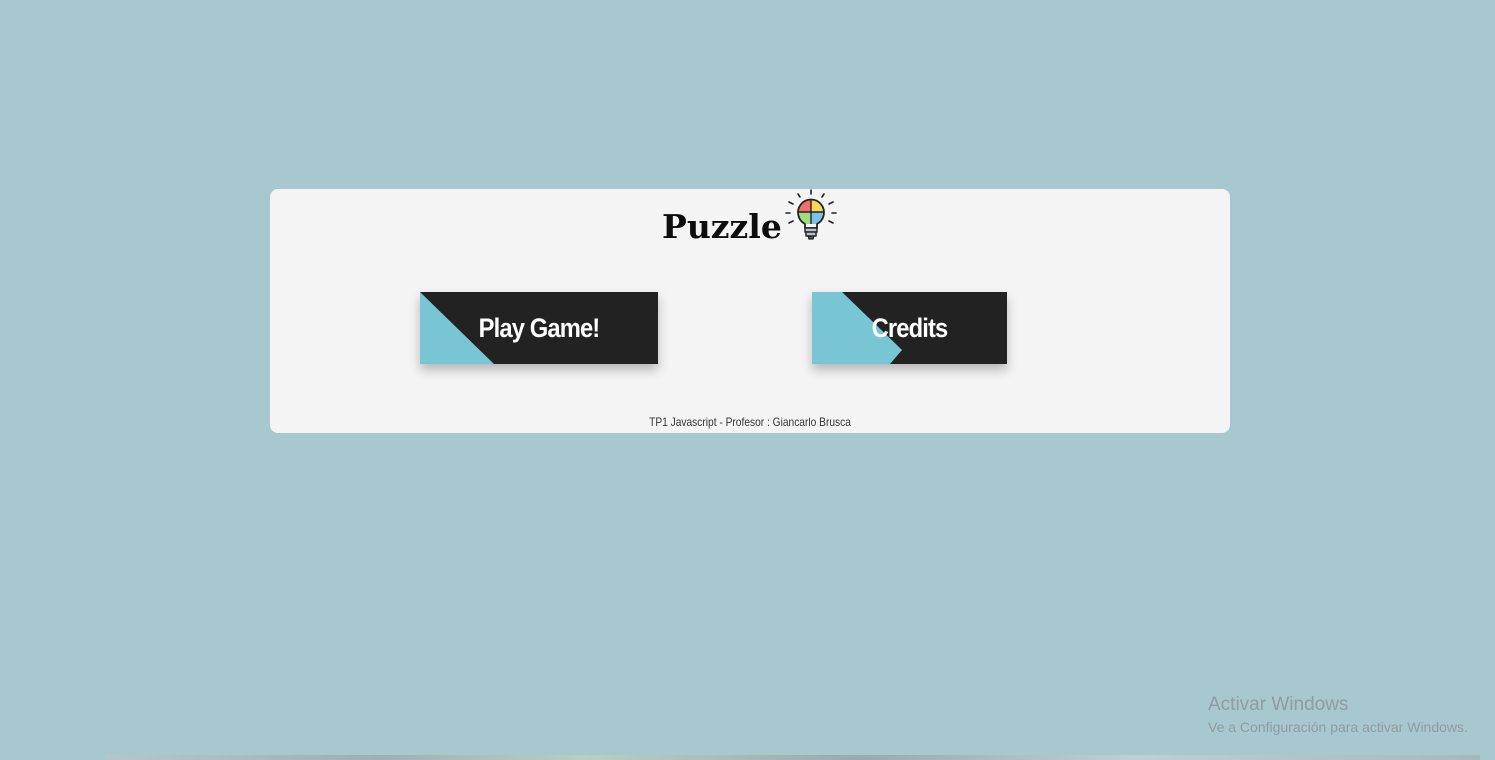 This screenshot has width=1495, height=760. What do you see at coordinates (722, 226) in the screenshot?
I see `page-title: Puzzle` at bounding box center [722, 226].